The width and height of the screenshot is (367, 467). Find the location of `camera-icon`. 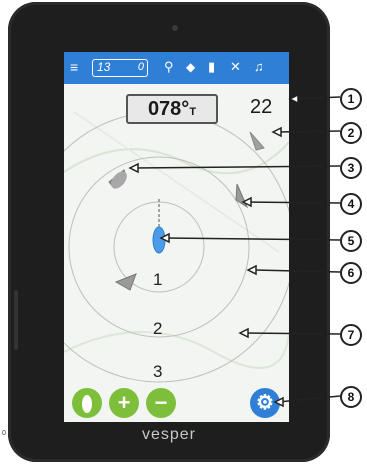

camera-icon is located at coordinates (175, 28).